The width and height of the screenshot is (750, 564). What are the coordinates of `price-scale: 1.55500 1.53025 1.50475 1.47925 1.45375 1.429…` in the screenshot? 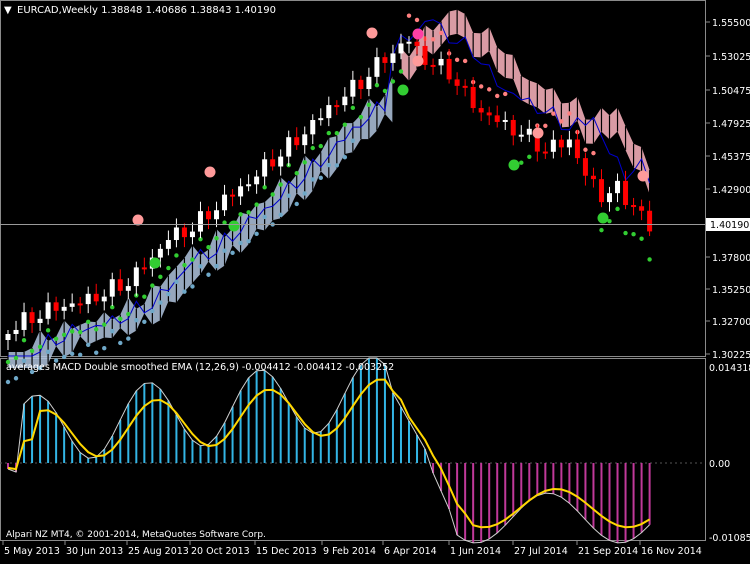 It's located at (727, 189).